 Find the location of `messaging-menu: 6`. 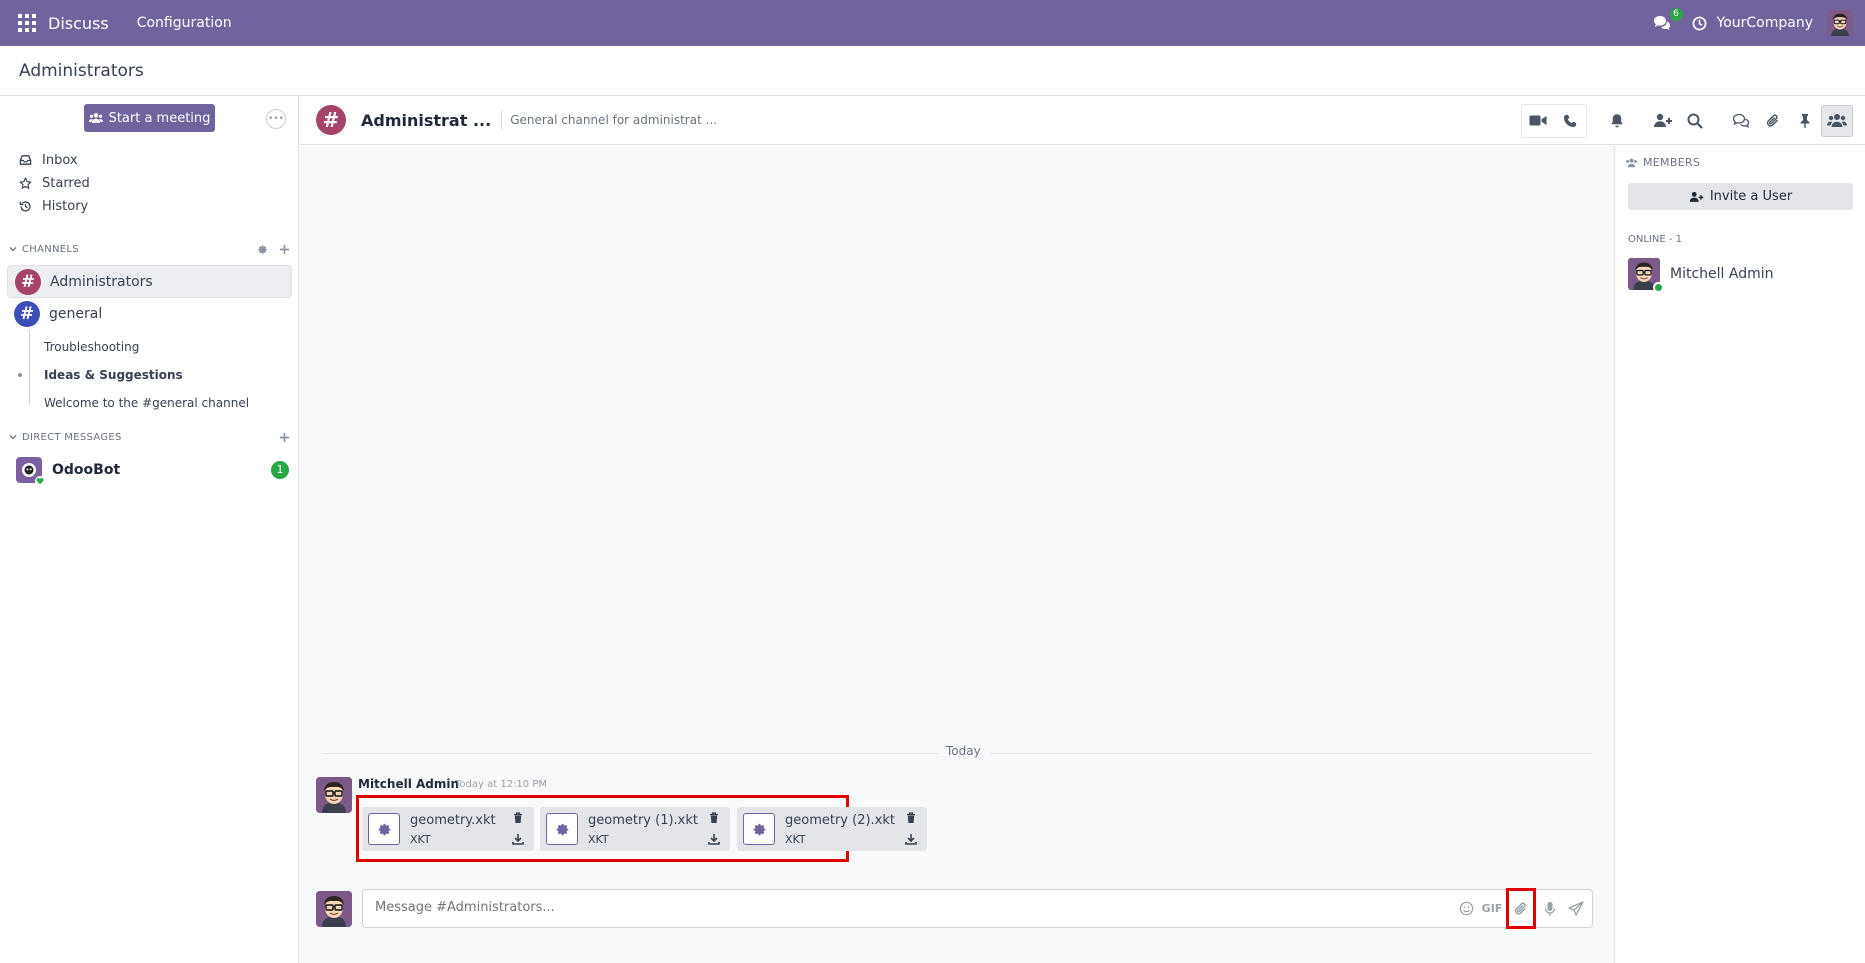

messaging-menu: 6 is located at coordinates (1666, 22).